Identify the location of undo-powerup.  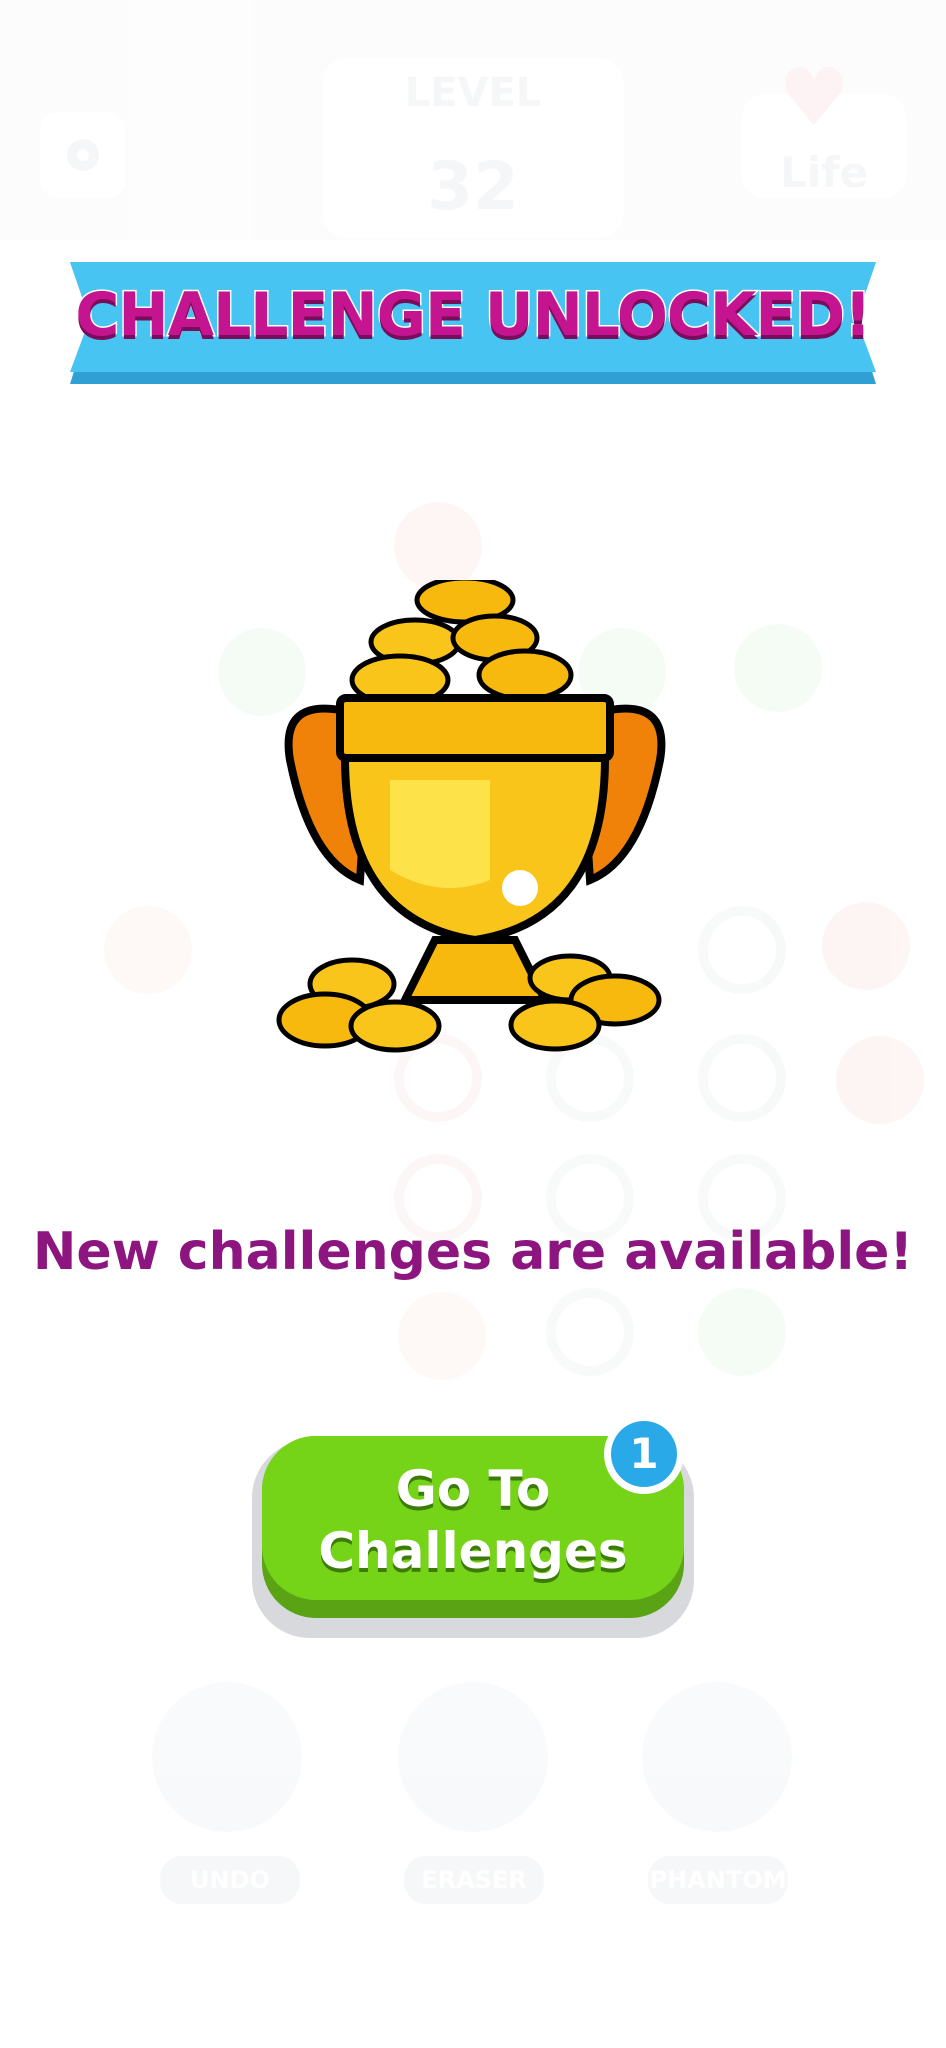
(227, 1757).